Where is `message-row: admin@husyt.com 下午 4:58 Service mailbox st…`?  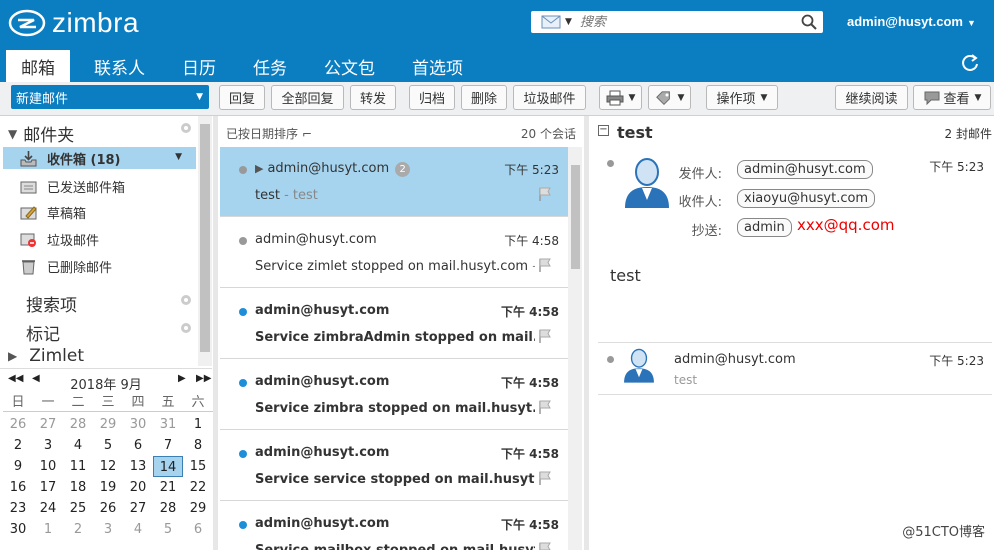 message-row: admin@husyt.com 下午 4:58 Service mailbox st… is located at coordinates (394, 526).